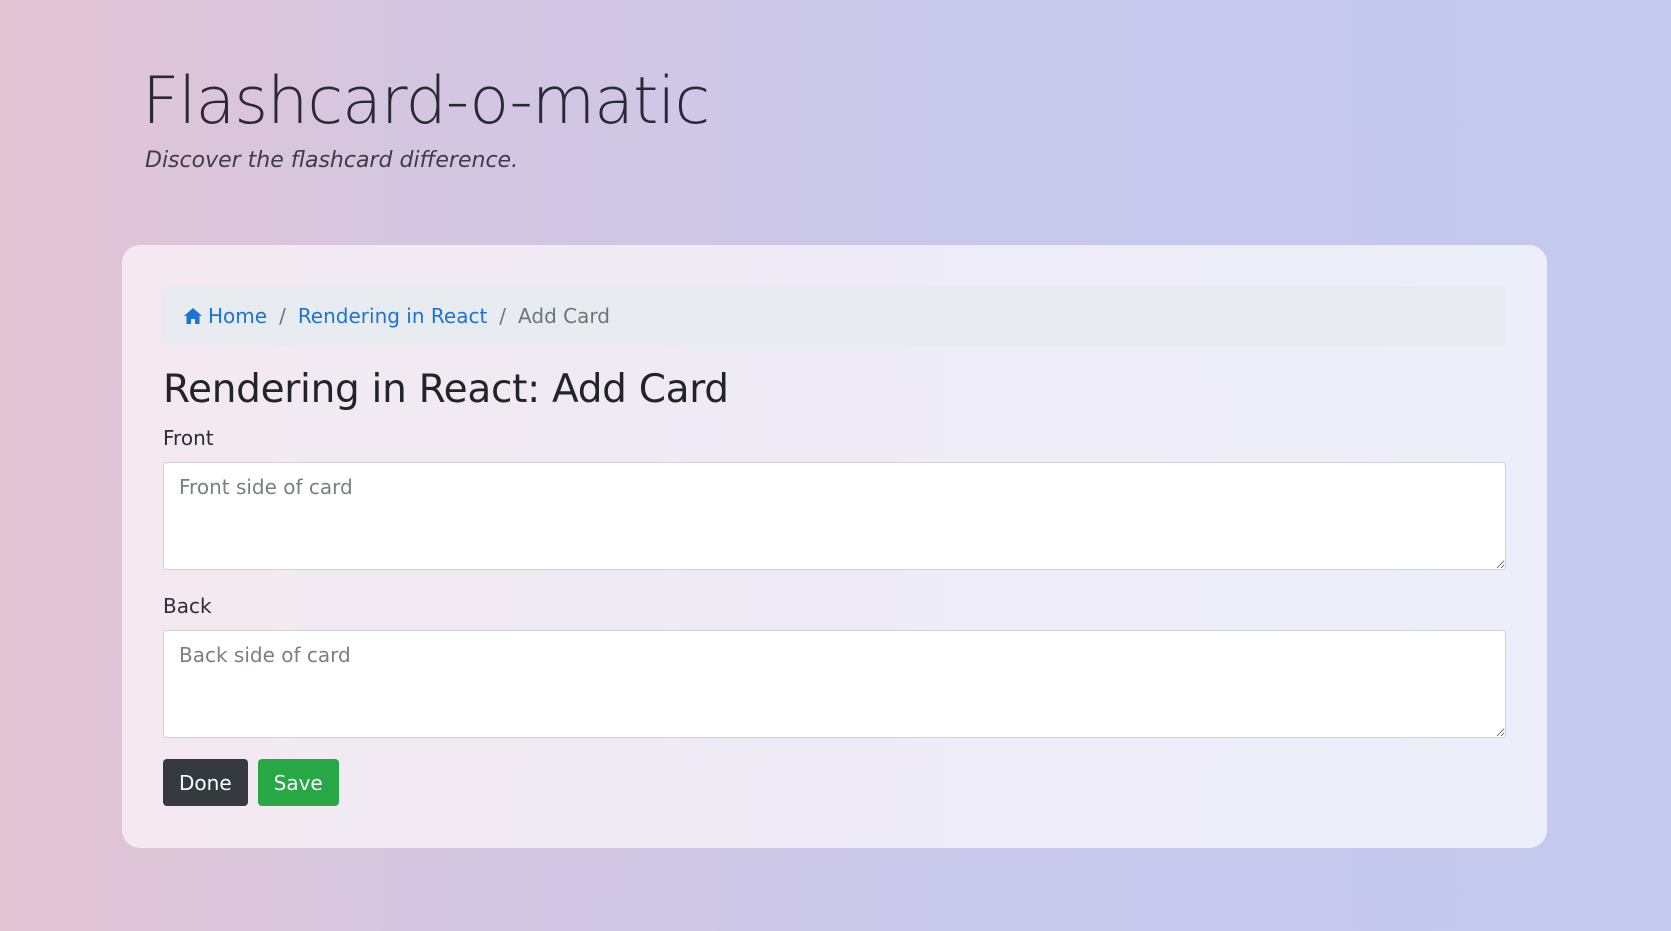  What do you see at coordinates (834, 315) in the screenshot?
I see `breadcrumb: Home / Rendering in React / Add Card` at bounding box center [834, 315].